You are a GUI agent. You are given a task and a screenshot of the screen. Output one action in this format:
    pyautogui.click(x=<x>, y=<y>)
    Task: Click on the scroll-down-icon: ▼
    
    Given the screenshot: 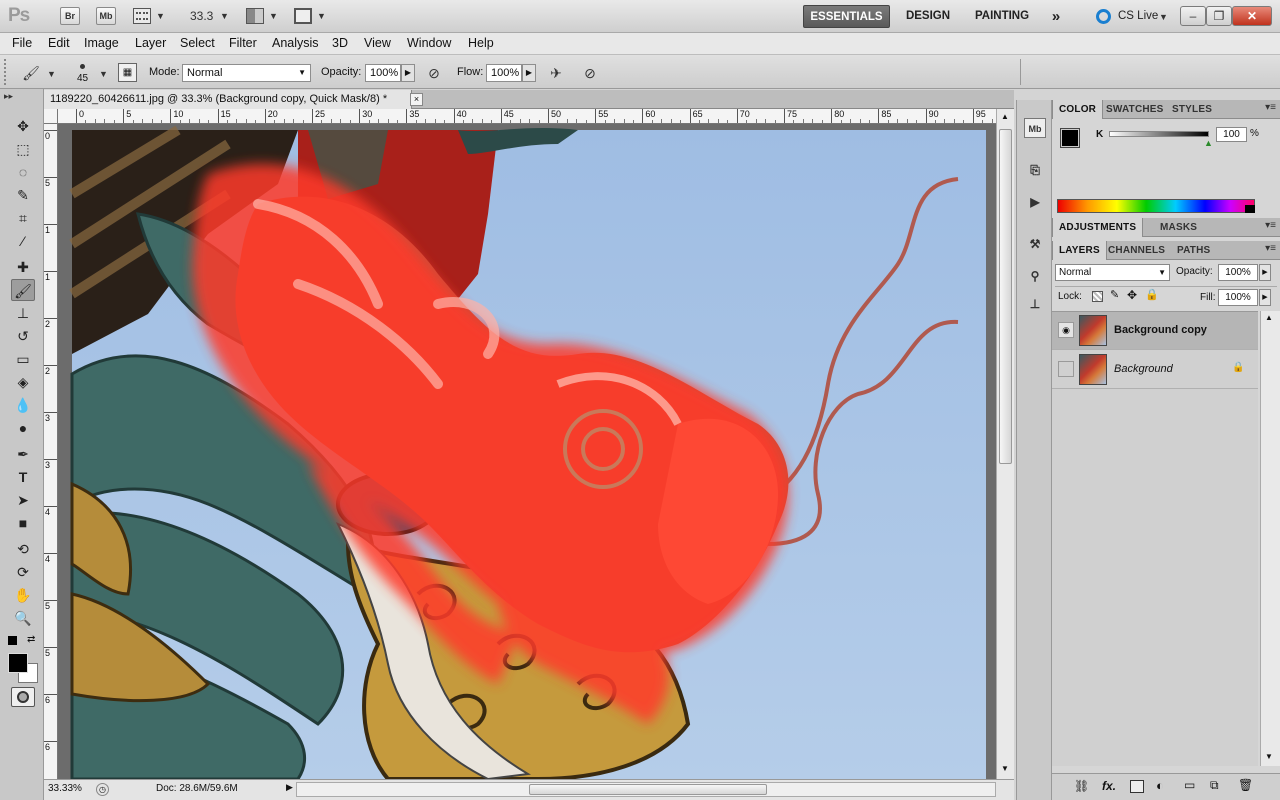 What is the action you would take?
    pyautogui.click(x=1005, y=768)
    